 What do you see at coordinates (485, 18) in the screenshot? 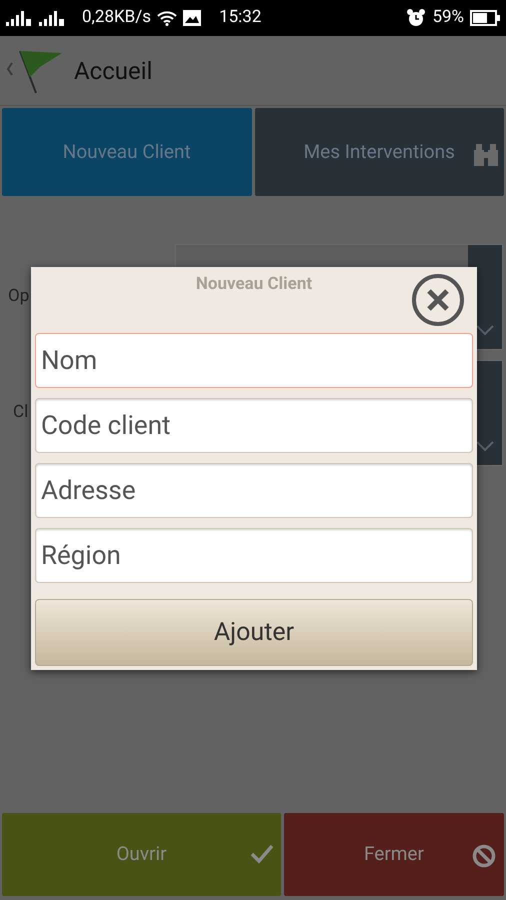
I see `battery-icon` at bounding box center [485, 18].